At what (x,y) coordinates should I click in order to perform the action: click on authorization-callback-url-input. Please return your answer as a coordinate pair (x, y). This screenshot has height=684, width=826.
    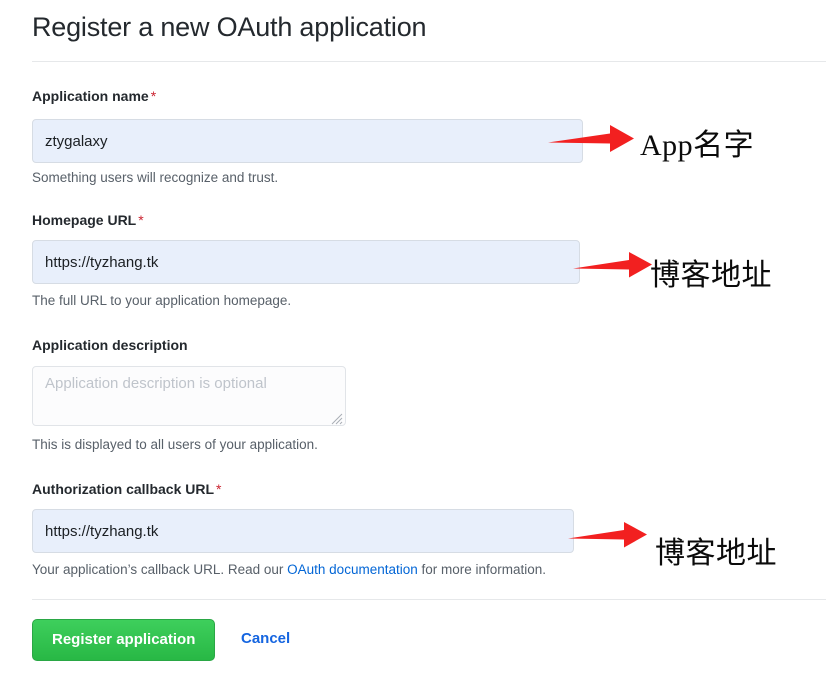
    Looking at the image, I should click on (303, 531).